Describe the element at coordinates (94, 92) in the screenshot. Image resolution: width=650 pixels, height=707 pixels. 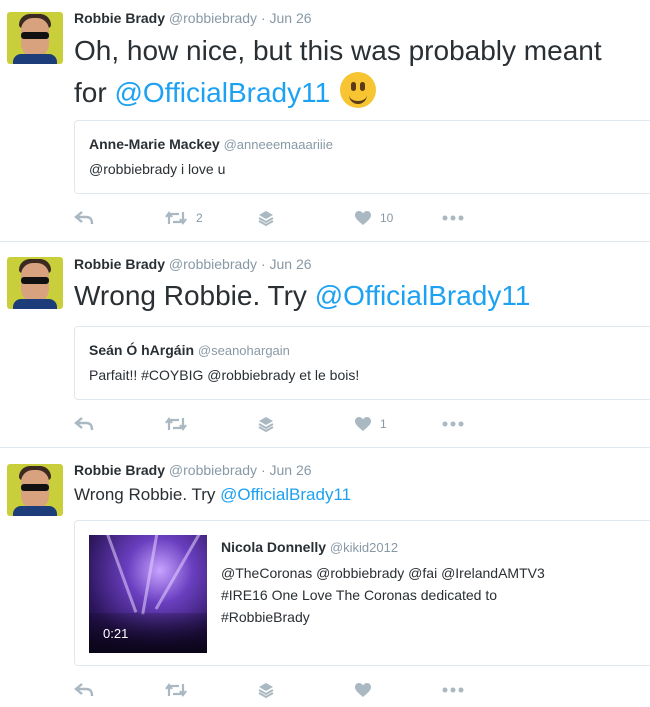
I see `tweet-text-prefix: for` at that location.